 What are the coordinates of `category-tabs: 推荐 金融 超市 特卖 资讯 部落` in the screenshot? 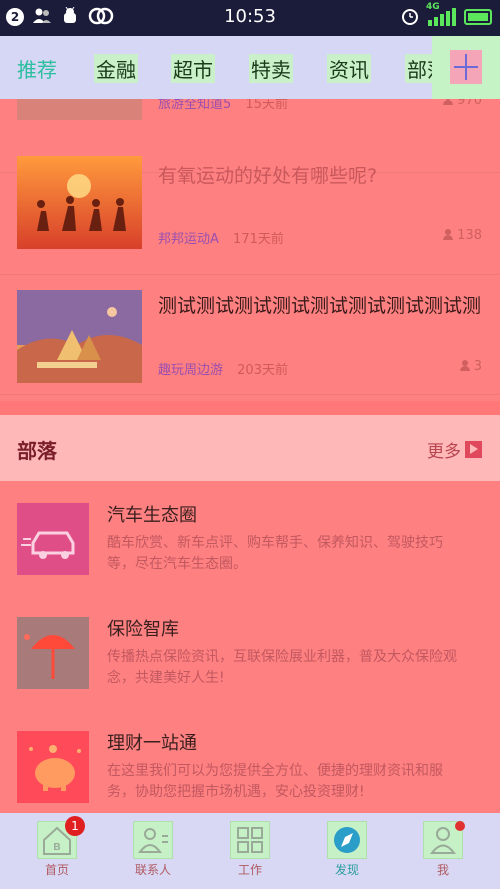 It's located at (250, 67).